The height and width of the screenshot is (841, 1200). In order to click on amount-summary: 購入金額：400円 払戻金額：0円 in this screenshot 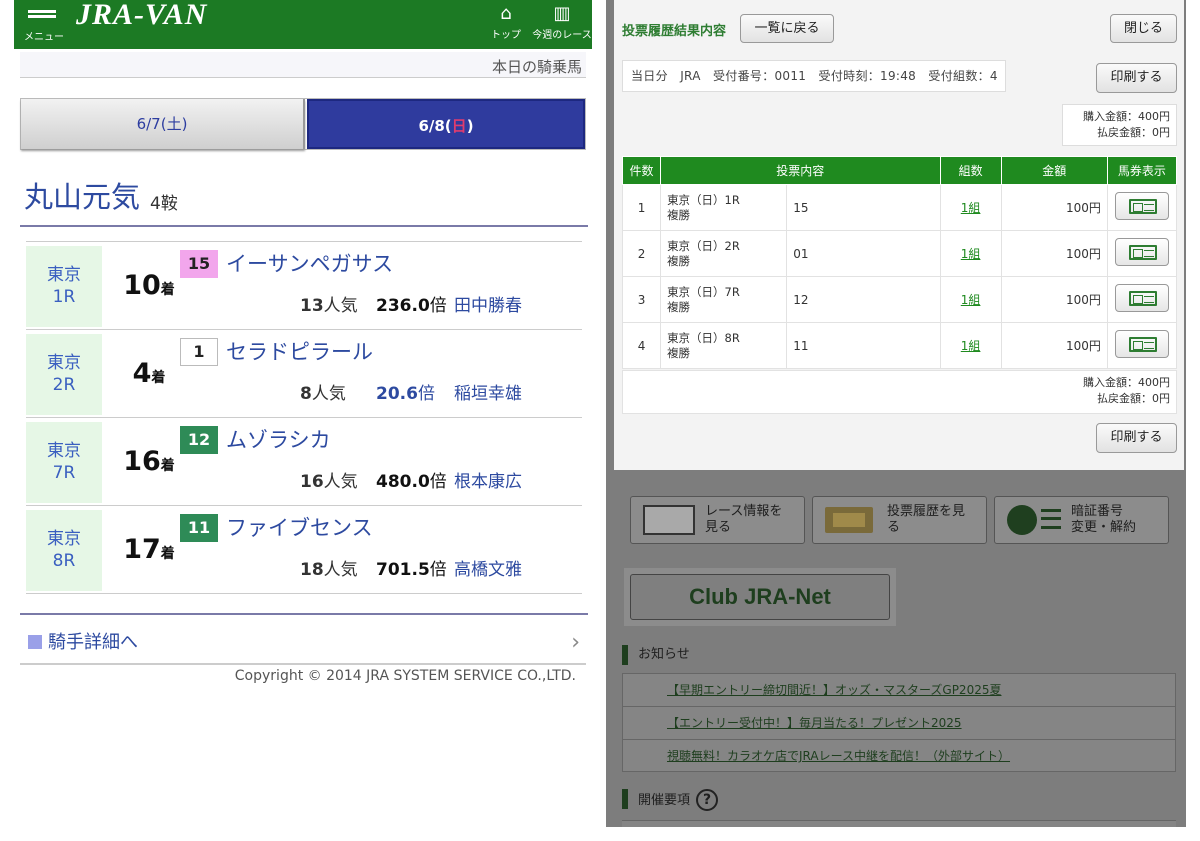, I will do `click(1119, 125)`.